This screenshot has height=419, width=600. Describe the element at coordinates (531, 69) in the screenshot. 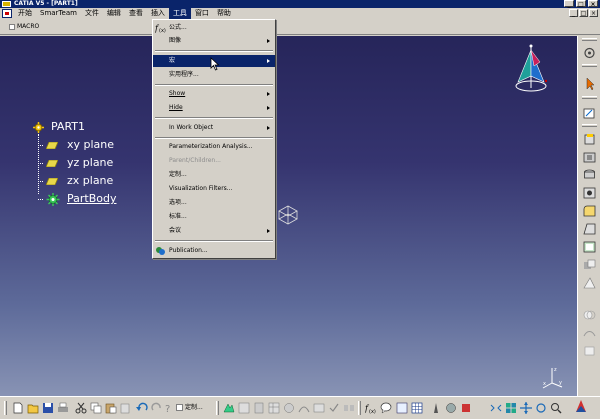

I see `3d-compass-icon` at that location.